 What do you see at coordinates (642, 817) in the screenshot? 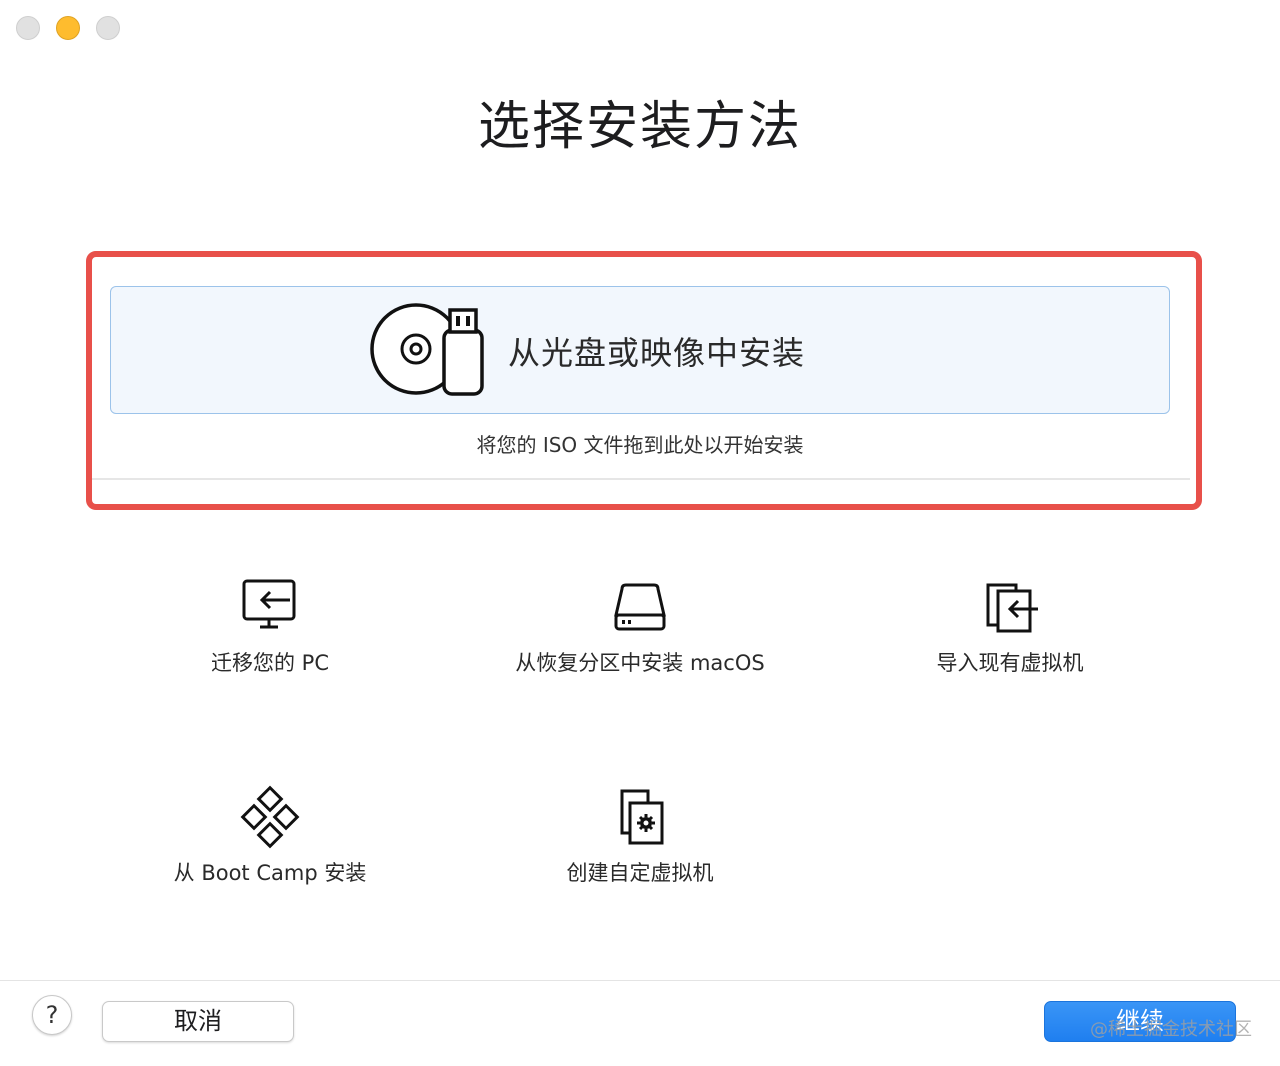
I see `custom-vm-icon` at bounding box center [642, 817].